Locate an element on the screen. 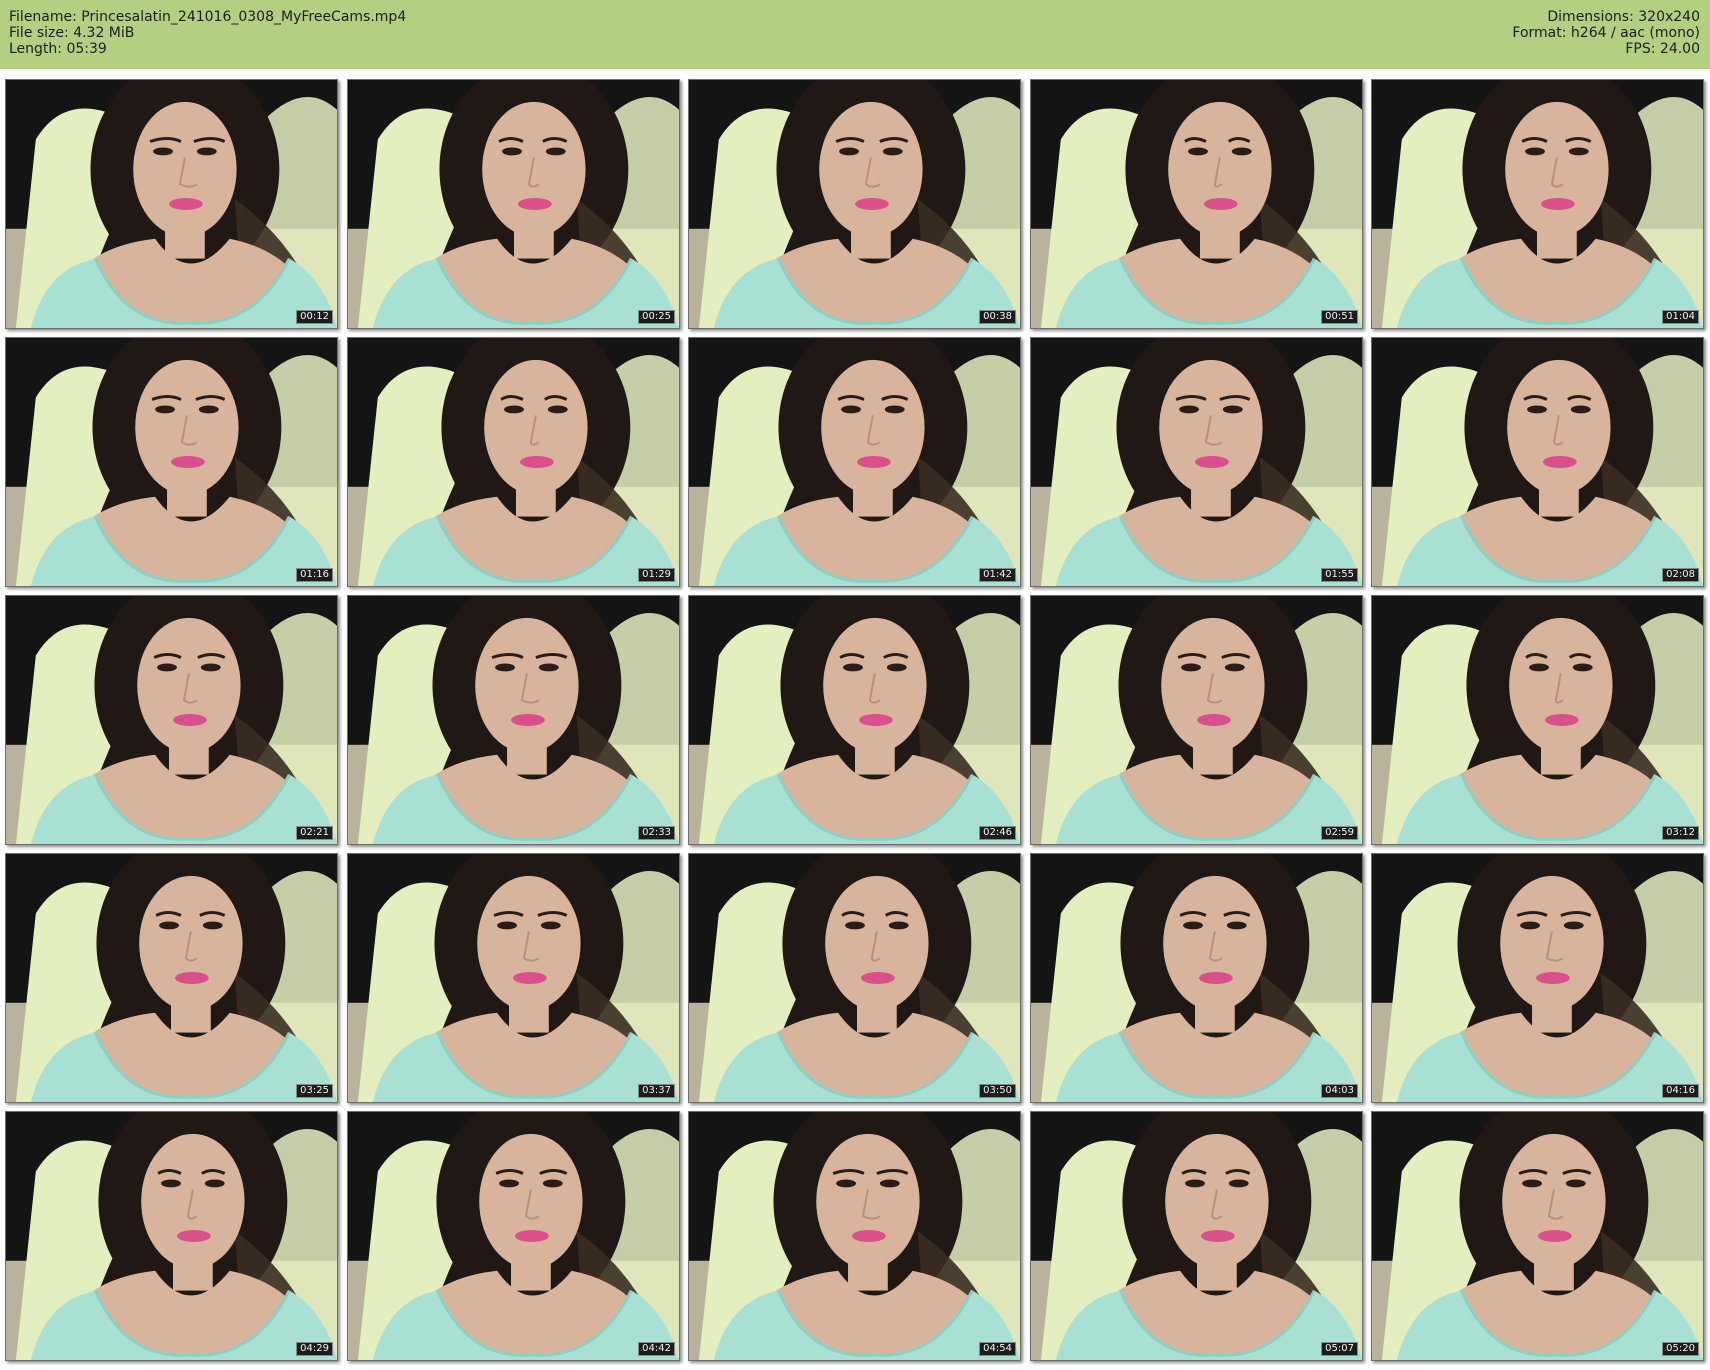 Image resolution: width=1710 pixels, height=1370 pixels. video-thumbnail: 02:59 is located at coordinates (1196, 720).